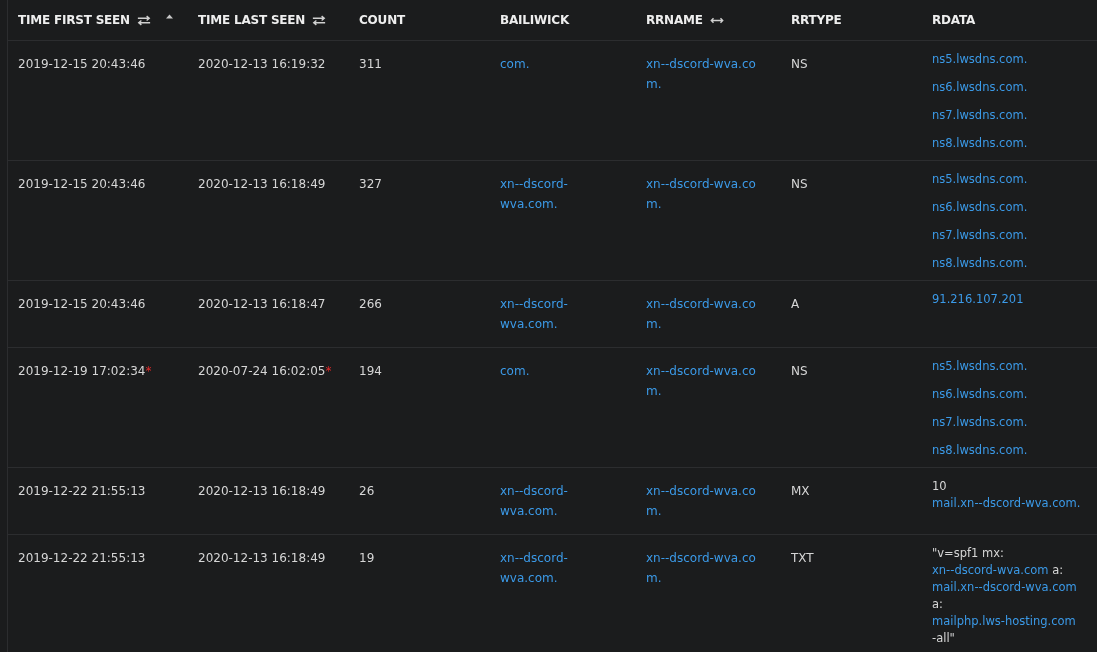 The height and width of the screenshot is (652, 1097). What do you see at coordinates (1004, 621) in the screenshot?
I see `rdata-link: mailphp.lws-hosting.com` at bounding box center [1004, 621].